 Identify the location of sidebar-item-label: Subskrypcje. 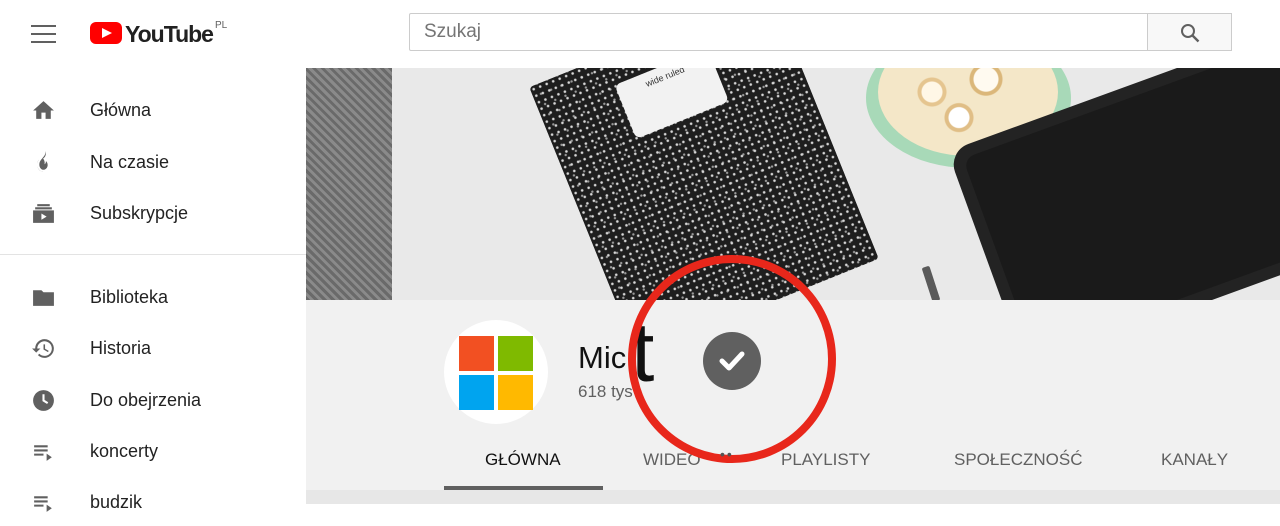
(139, 213).